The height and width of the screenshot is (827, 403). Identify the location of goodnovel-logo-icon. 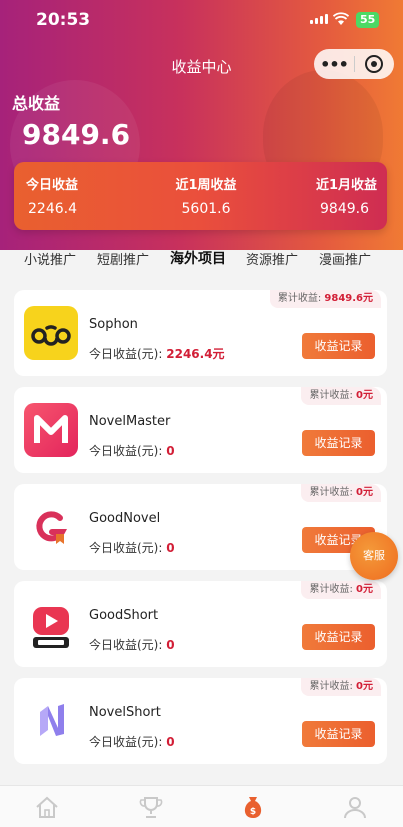
(51, 527).